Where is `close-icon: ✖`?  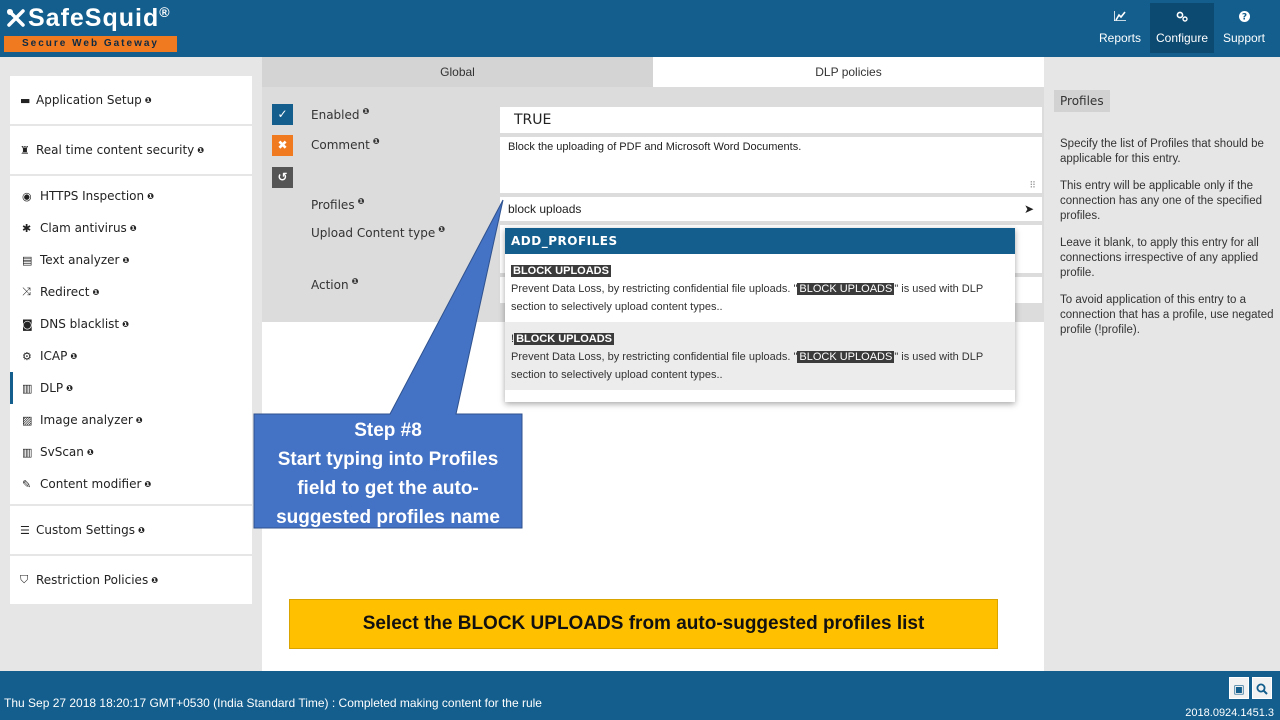 close-icon: ✖ is located at coordinates (282, 145).